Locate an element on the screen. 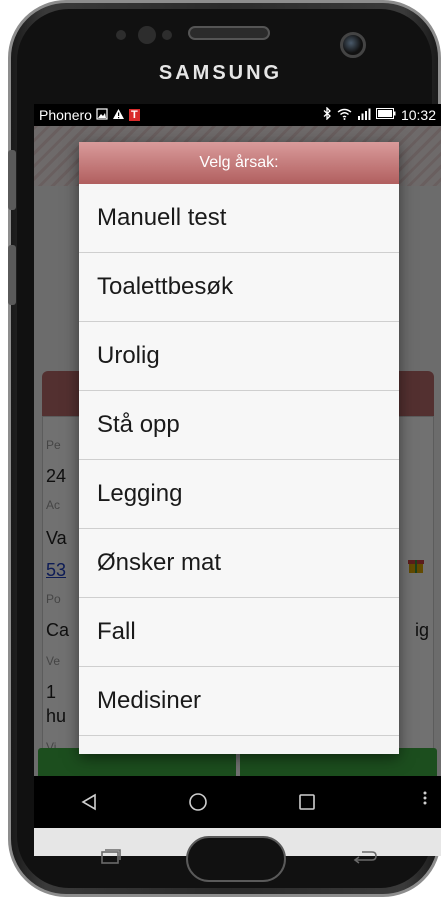 The image size is (441, 897). bluetooth-icon is located at coordinates (327, 114).